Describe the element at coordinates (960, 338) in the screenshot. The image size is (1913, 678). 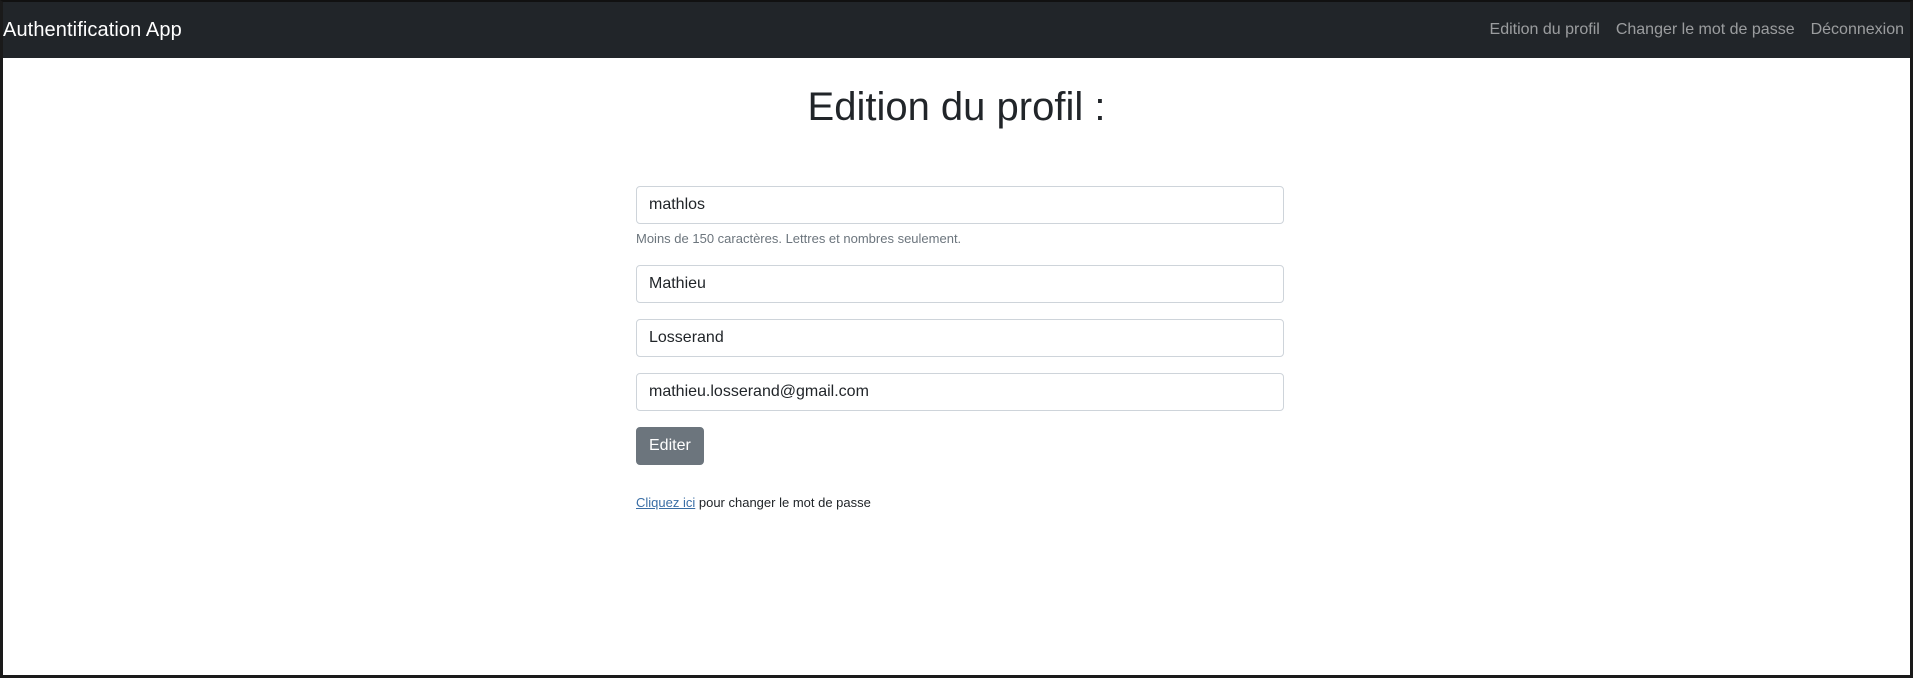
I see `last-name-input` at that location.